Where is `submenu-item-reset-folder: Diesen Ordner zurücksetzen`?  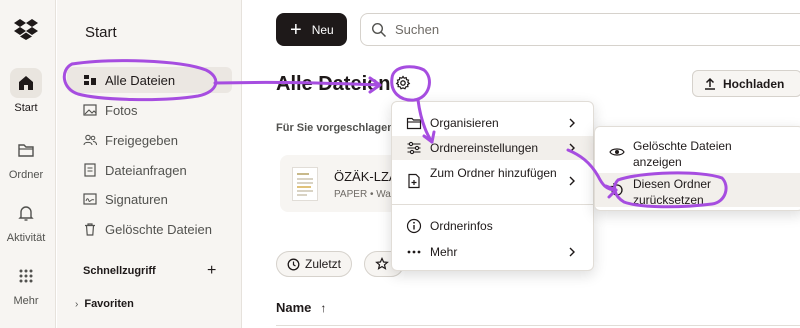
submenu-item-reset-folder: Diesen Ordner zurücksetzen is located at coordinates (697, 190).